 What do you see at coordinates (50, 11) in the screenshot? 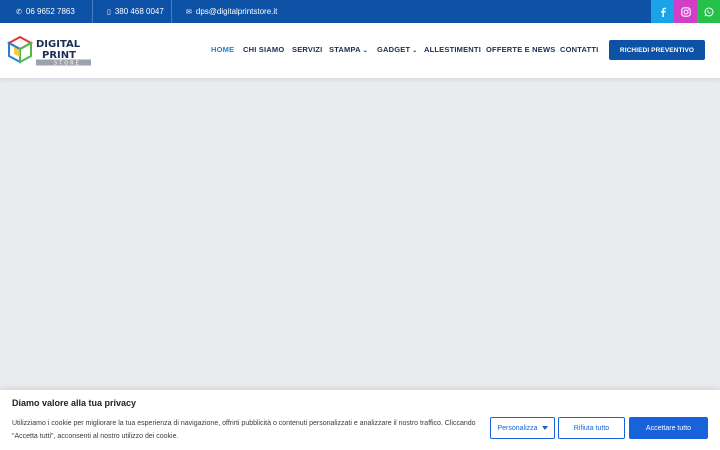
I see `phone-number: 06 9652 7863` at bounding box center [50, 11].